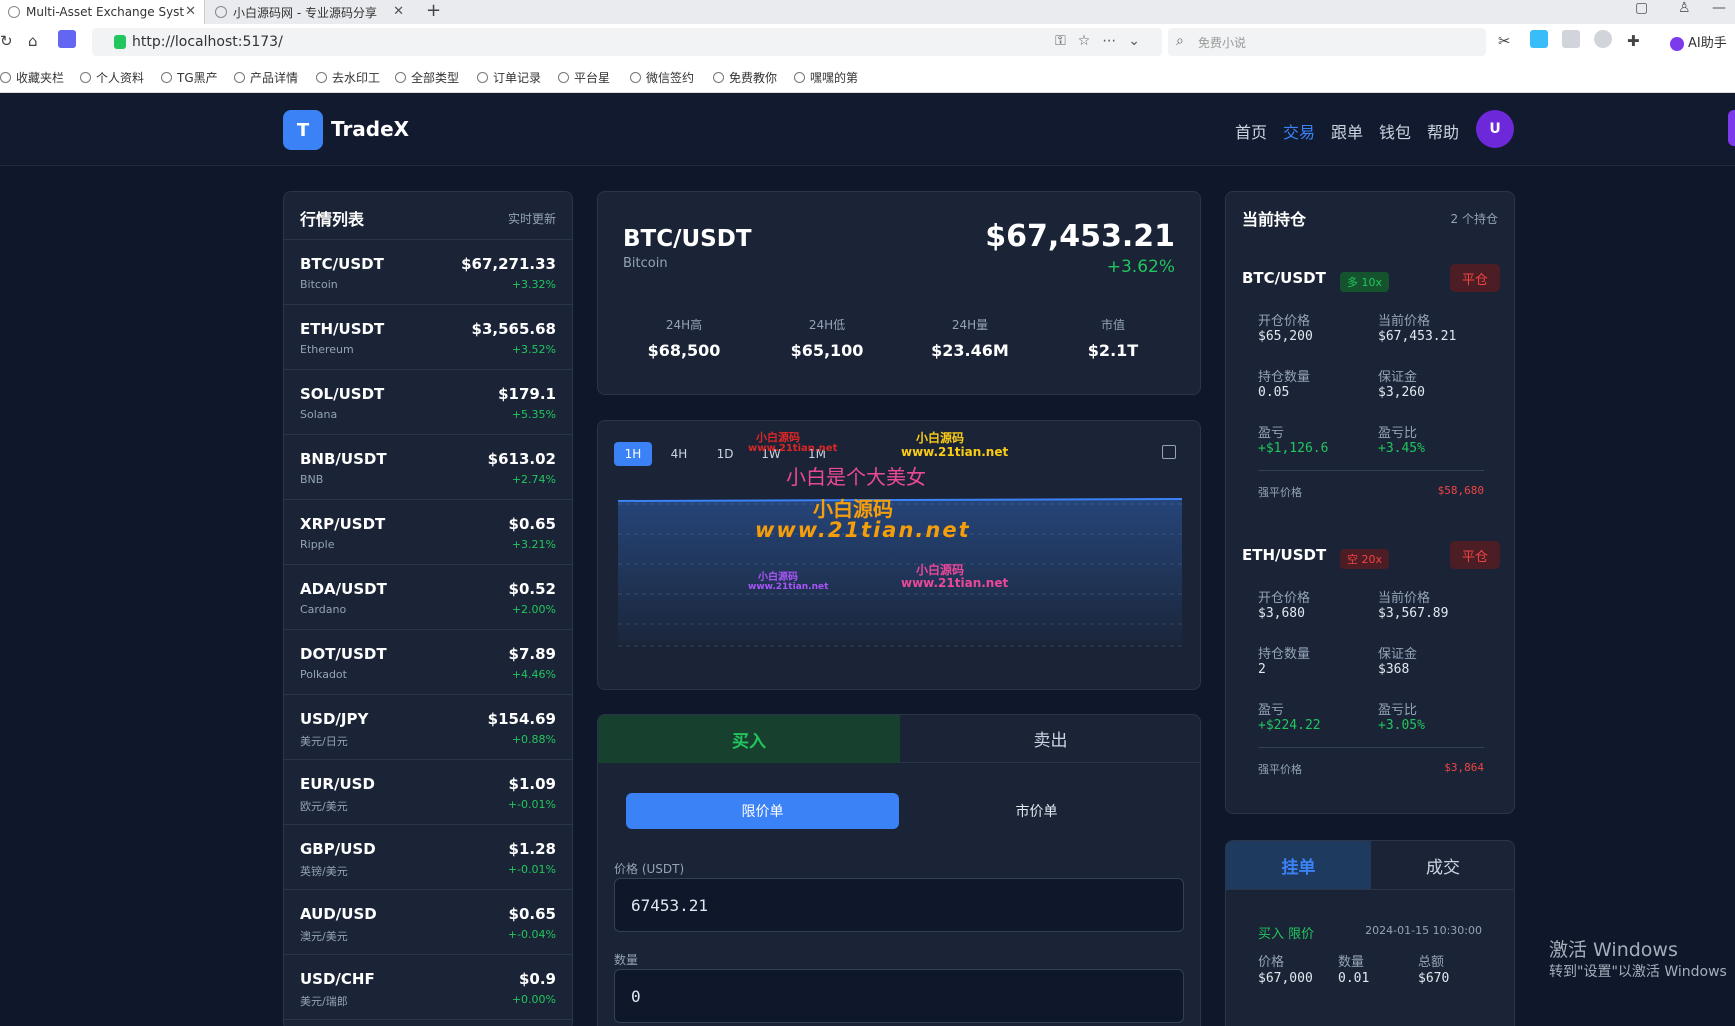  I want to click on liquidation-price: $58,680, so click(1460, 490).